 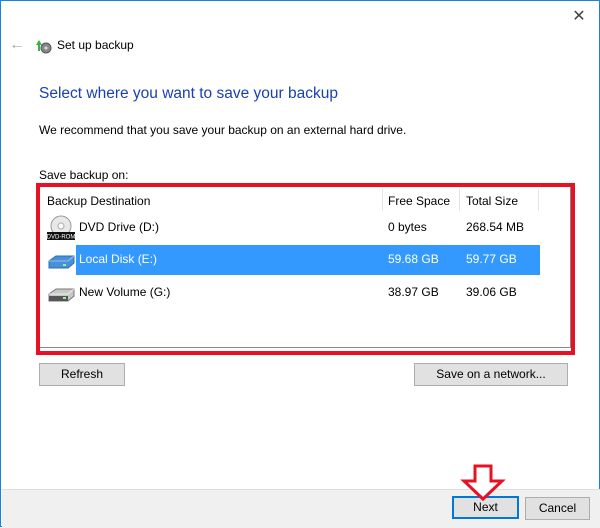 I want to click on column-header-free-space: Free Space, so click(x=419, y=201).